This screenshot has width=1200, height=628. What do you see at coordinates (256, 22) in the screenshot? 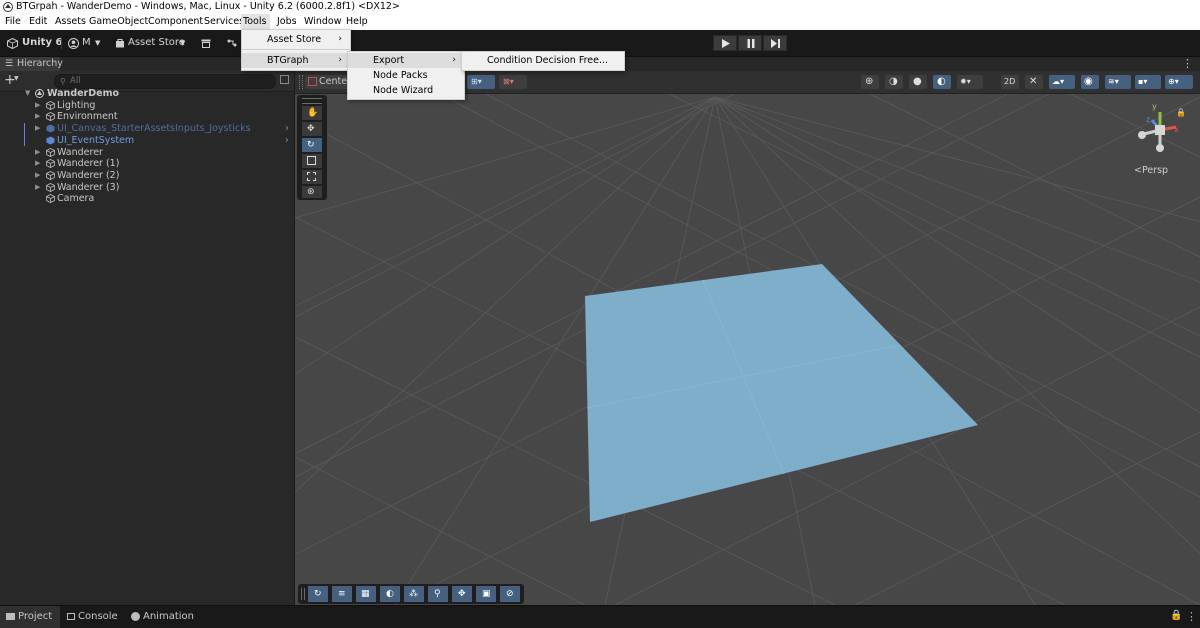
I see `menu-tools: Tools` at bounding box center [256, 22].